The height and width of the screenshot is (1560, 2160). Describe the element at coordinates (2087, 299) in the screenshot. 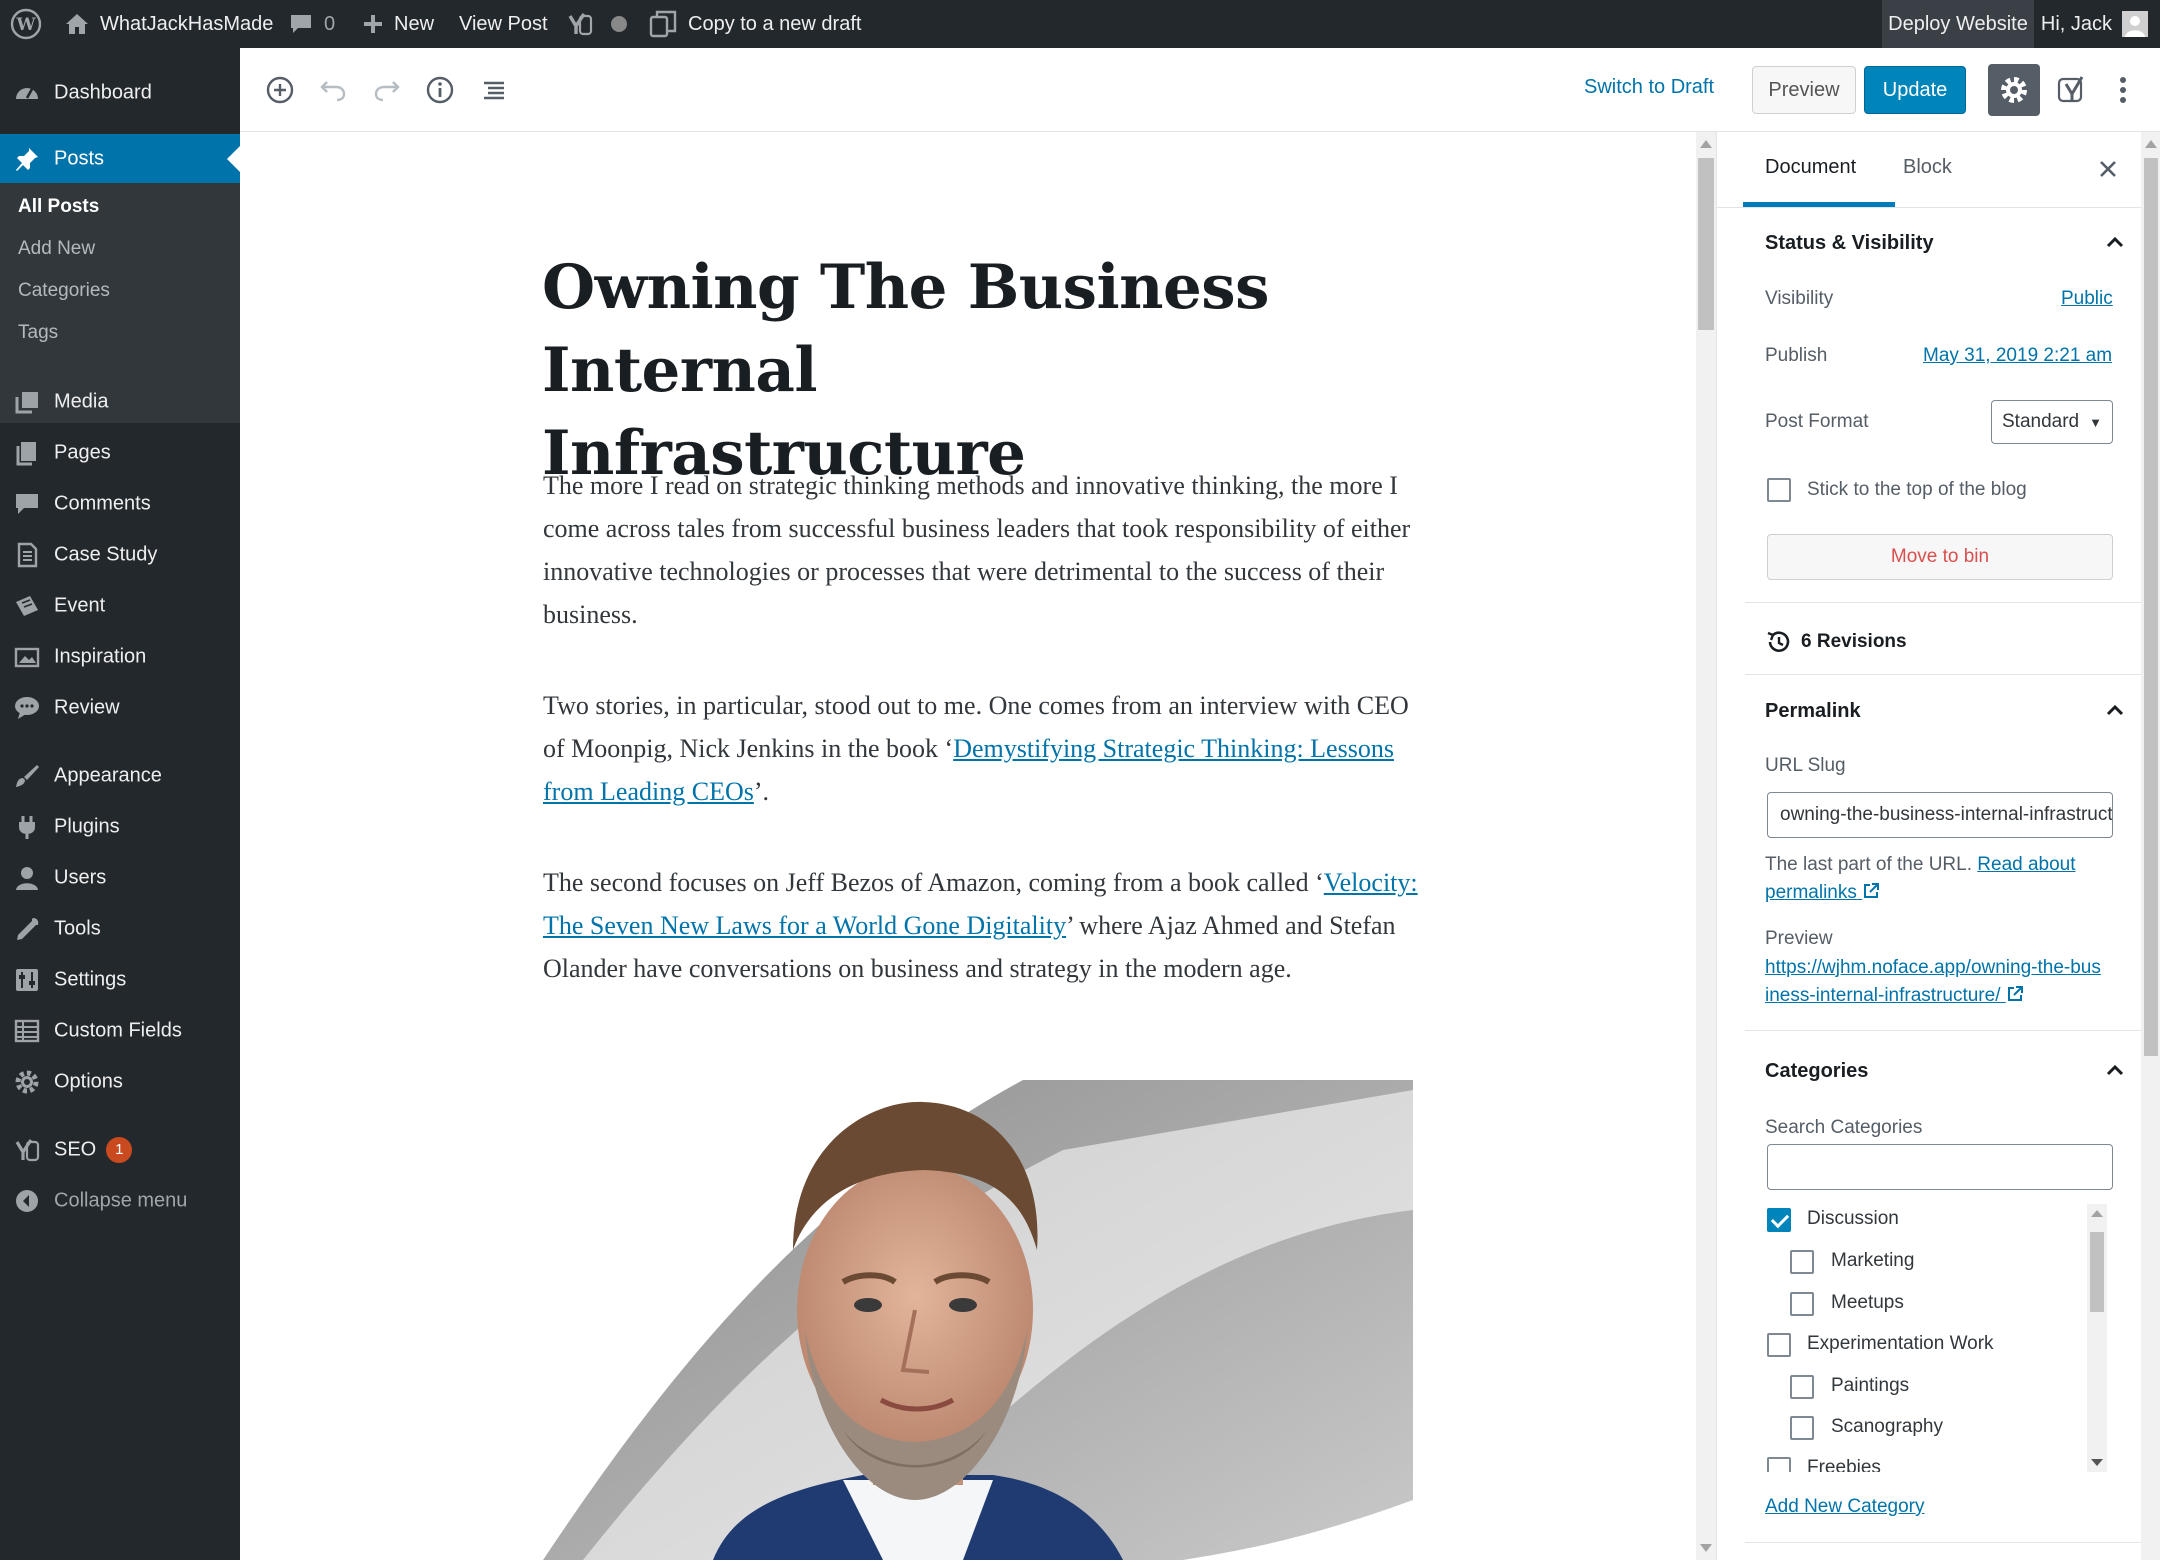

I see `visibility-toggle: Public` at that location.